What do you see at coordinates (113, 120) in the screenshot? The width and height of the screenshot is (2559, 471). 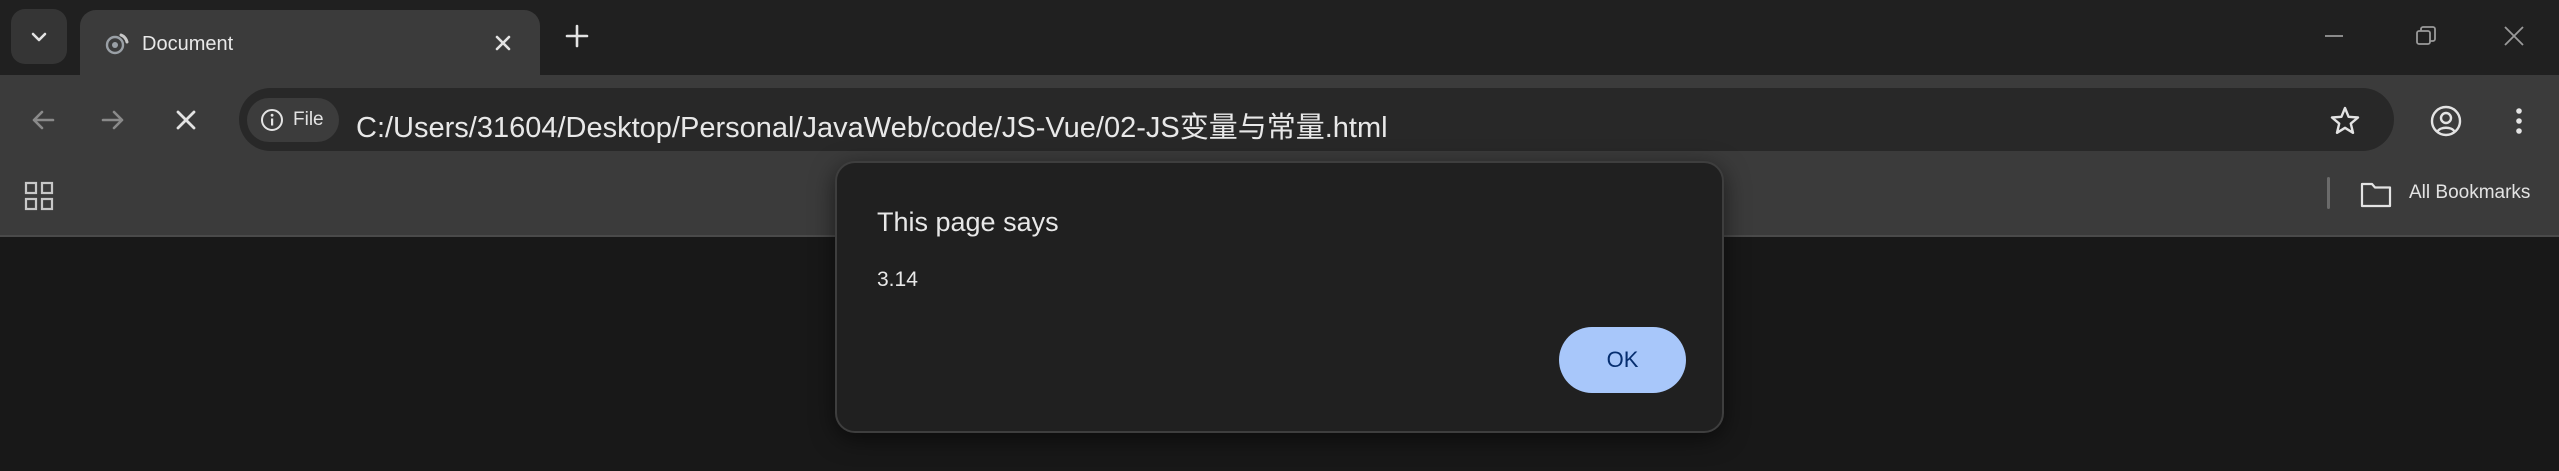 I see `forward-arrow-icon` at bounding box center [113, 120].